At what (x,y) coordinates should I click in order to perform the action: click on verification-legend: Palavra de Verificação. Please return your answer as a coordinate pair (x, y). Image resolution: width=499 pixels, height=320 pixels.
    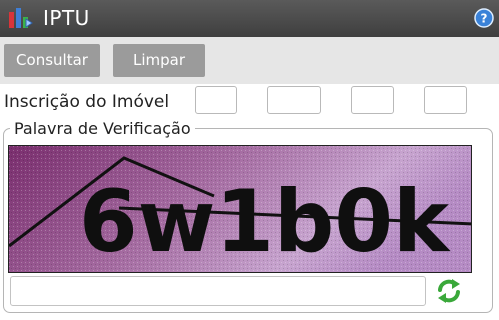
    Looking at the image, I should click on (102, 129).